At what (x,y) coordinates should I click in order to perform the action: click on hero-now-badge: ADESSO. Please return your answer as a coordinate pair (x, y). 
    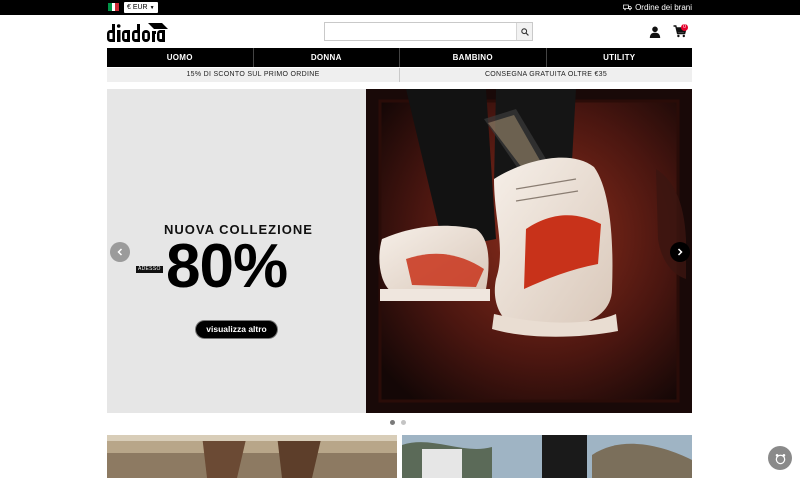
    Looking at the image, I should click on (149, 269).